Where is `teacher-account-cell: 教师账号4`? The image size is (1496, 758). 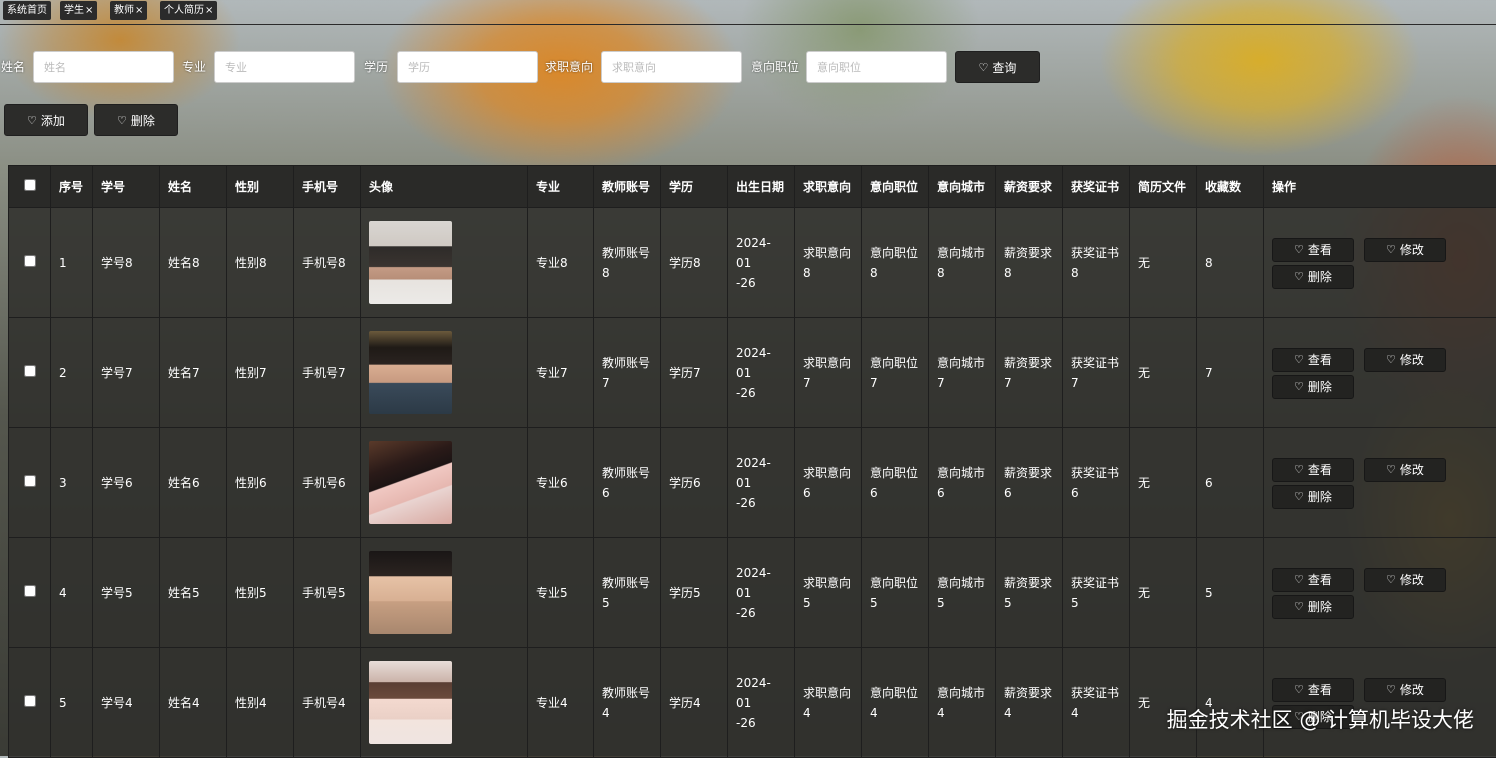 teacher-account-cell: 教师账号4 is located at coordinates (627, 703).